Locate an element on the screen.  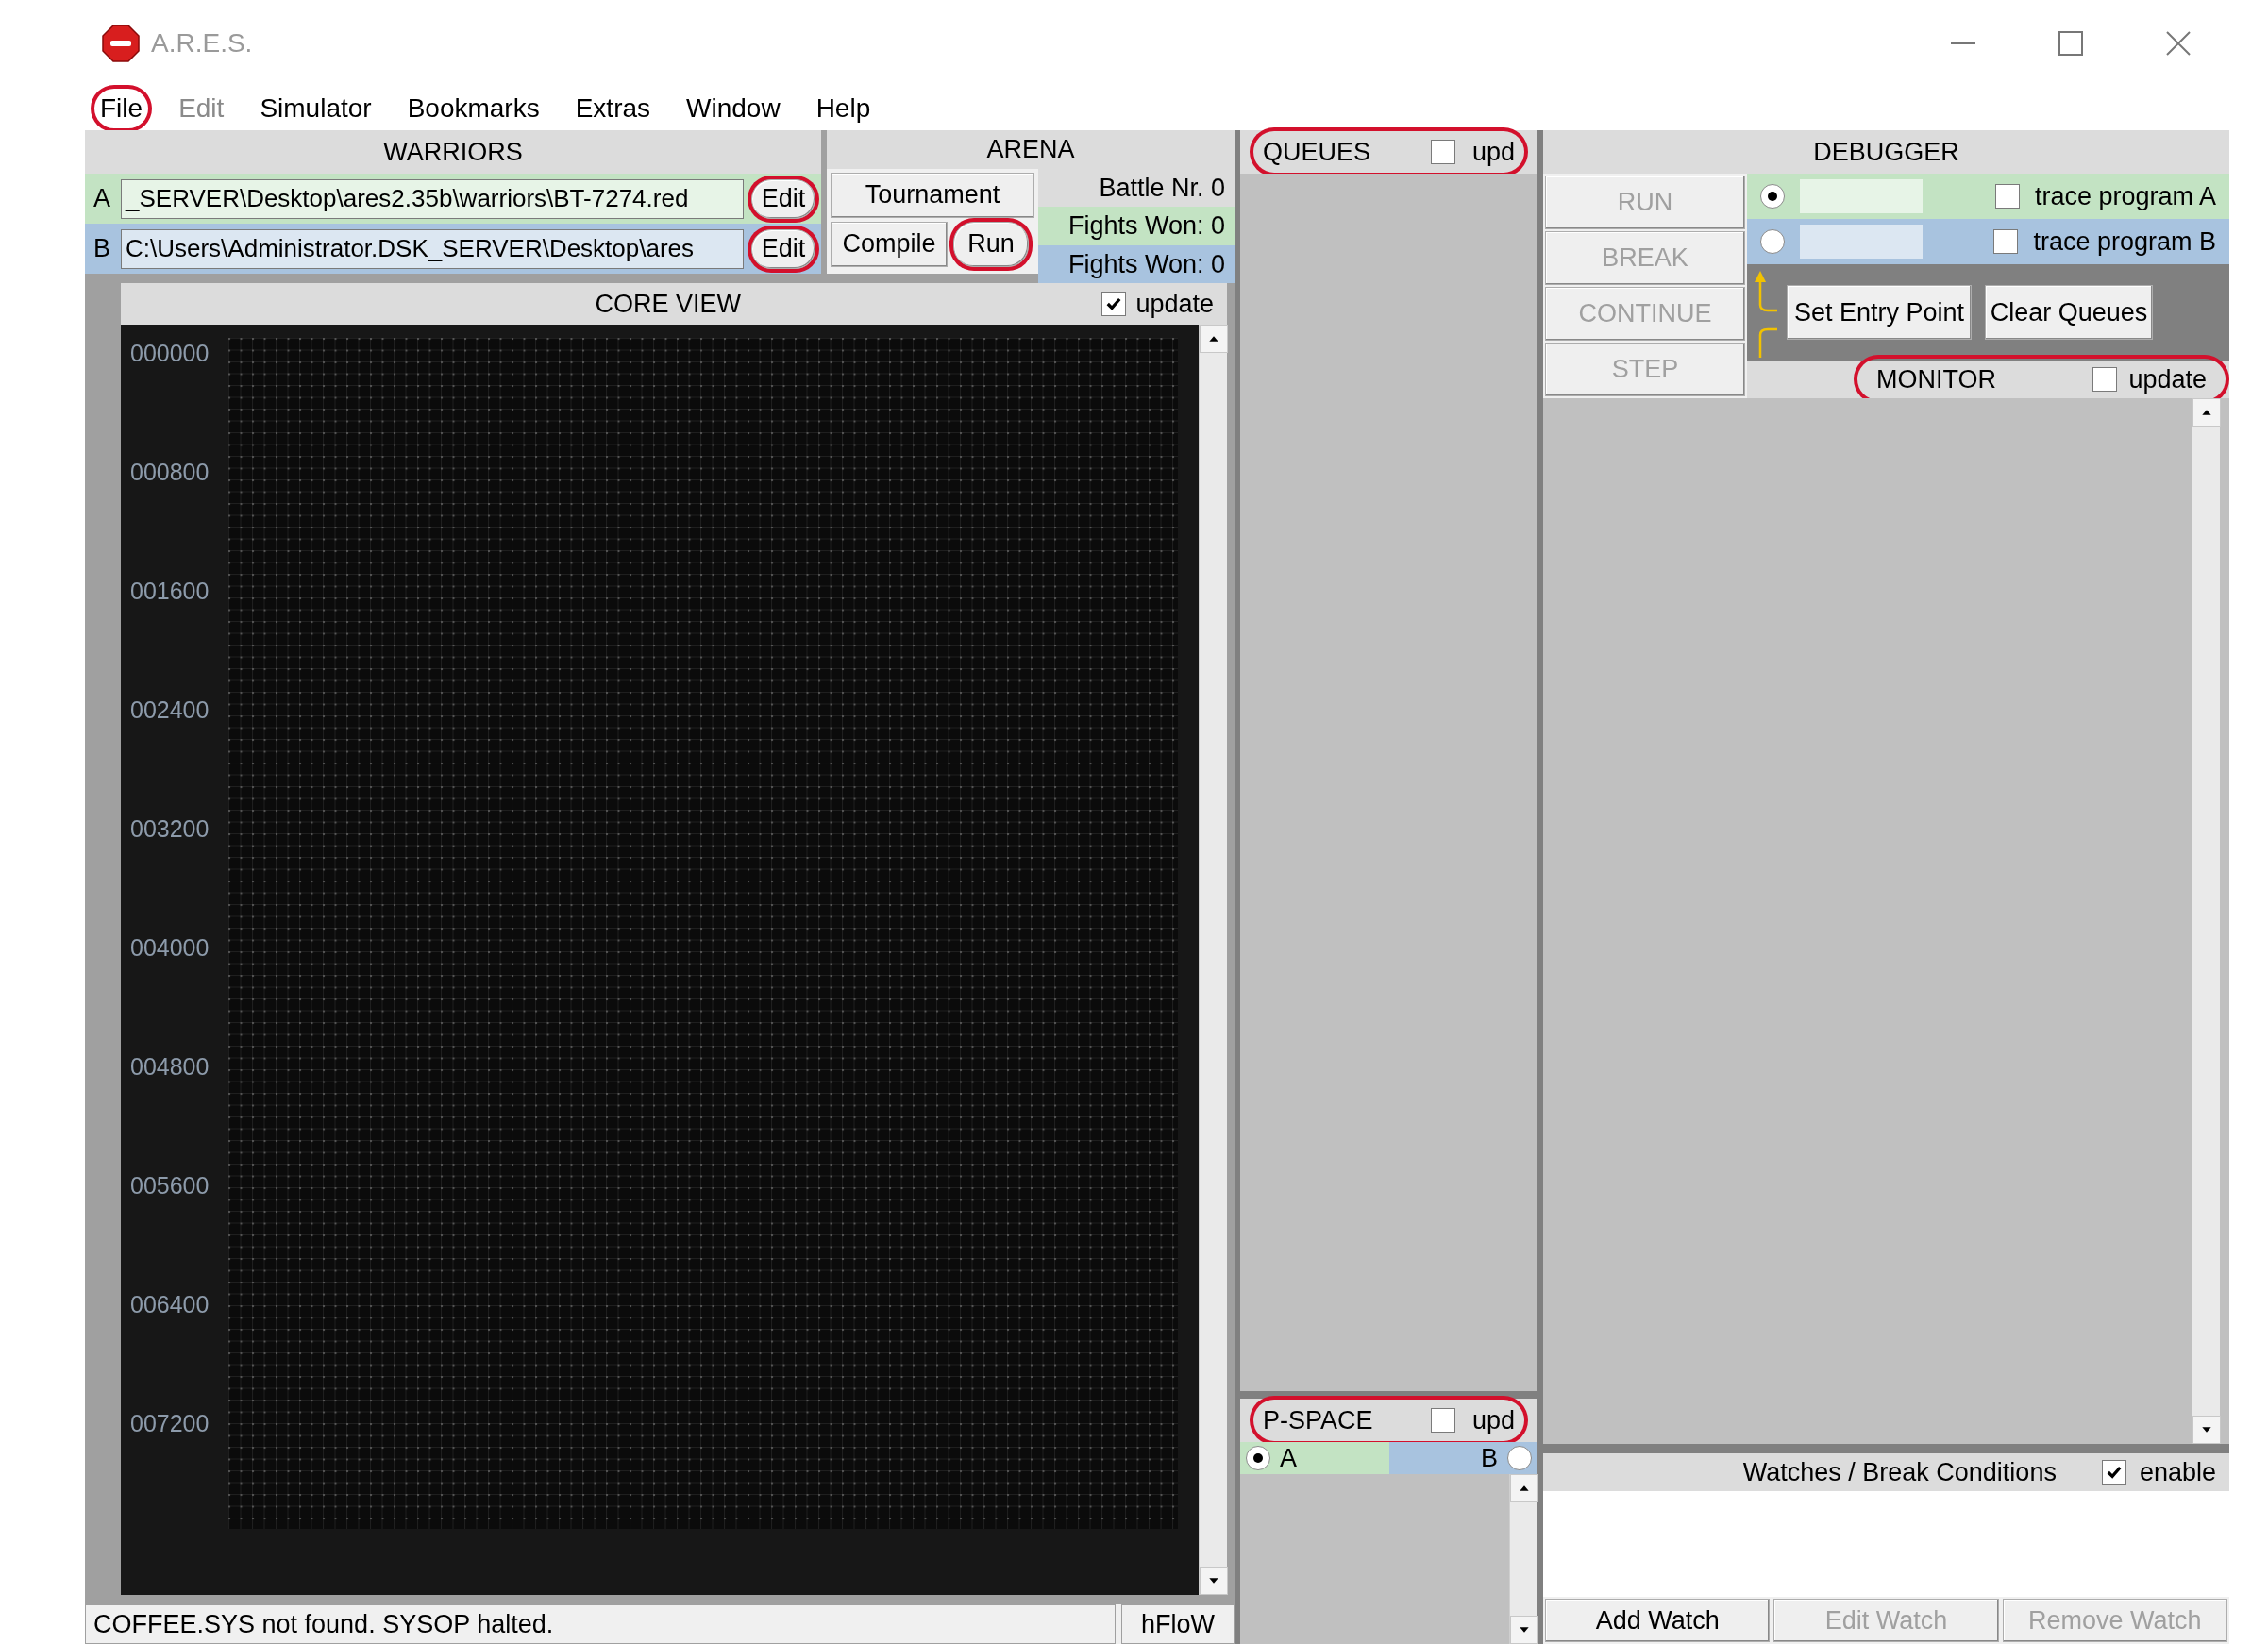
address-label: 006400 is located at coordinates (170, 1304).